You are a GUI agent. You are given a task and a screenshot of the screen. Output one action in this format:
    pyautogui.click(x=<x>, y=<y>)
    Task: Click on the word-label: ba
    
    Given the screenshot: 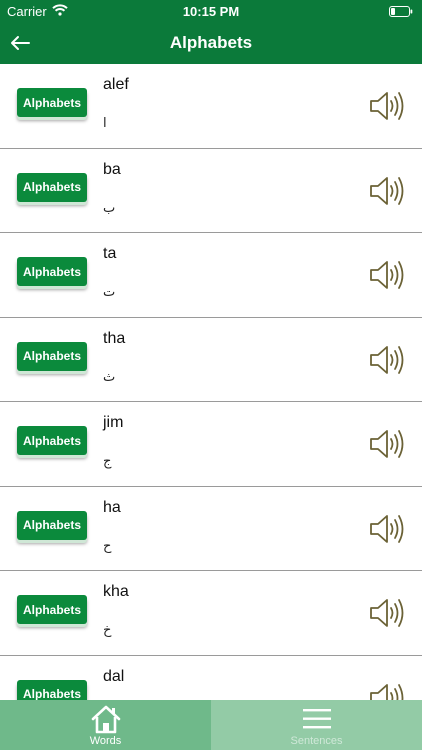 What is the action you would take?
    pyautogui.click(x=112, y=169)
    